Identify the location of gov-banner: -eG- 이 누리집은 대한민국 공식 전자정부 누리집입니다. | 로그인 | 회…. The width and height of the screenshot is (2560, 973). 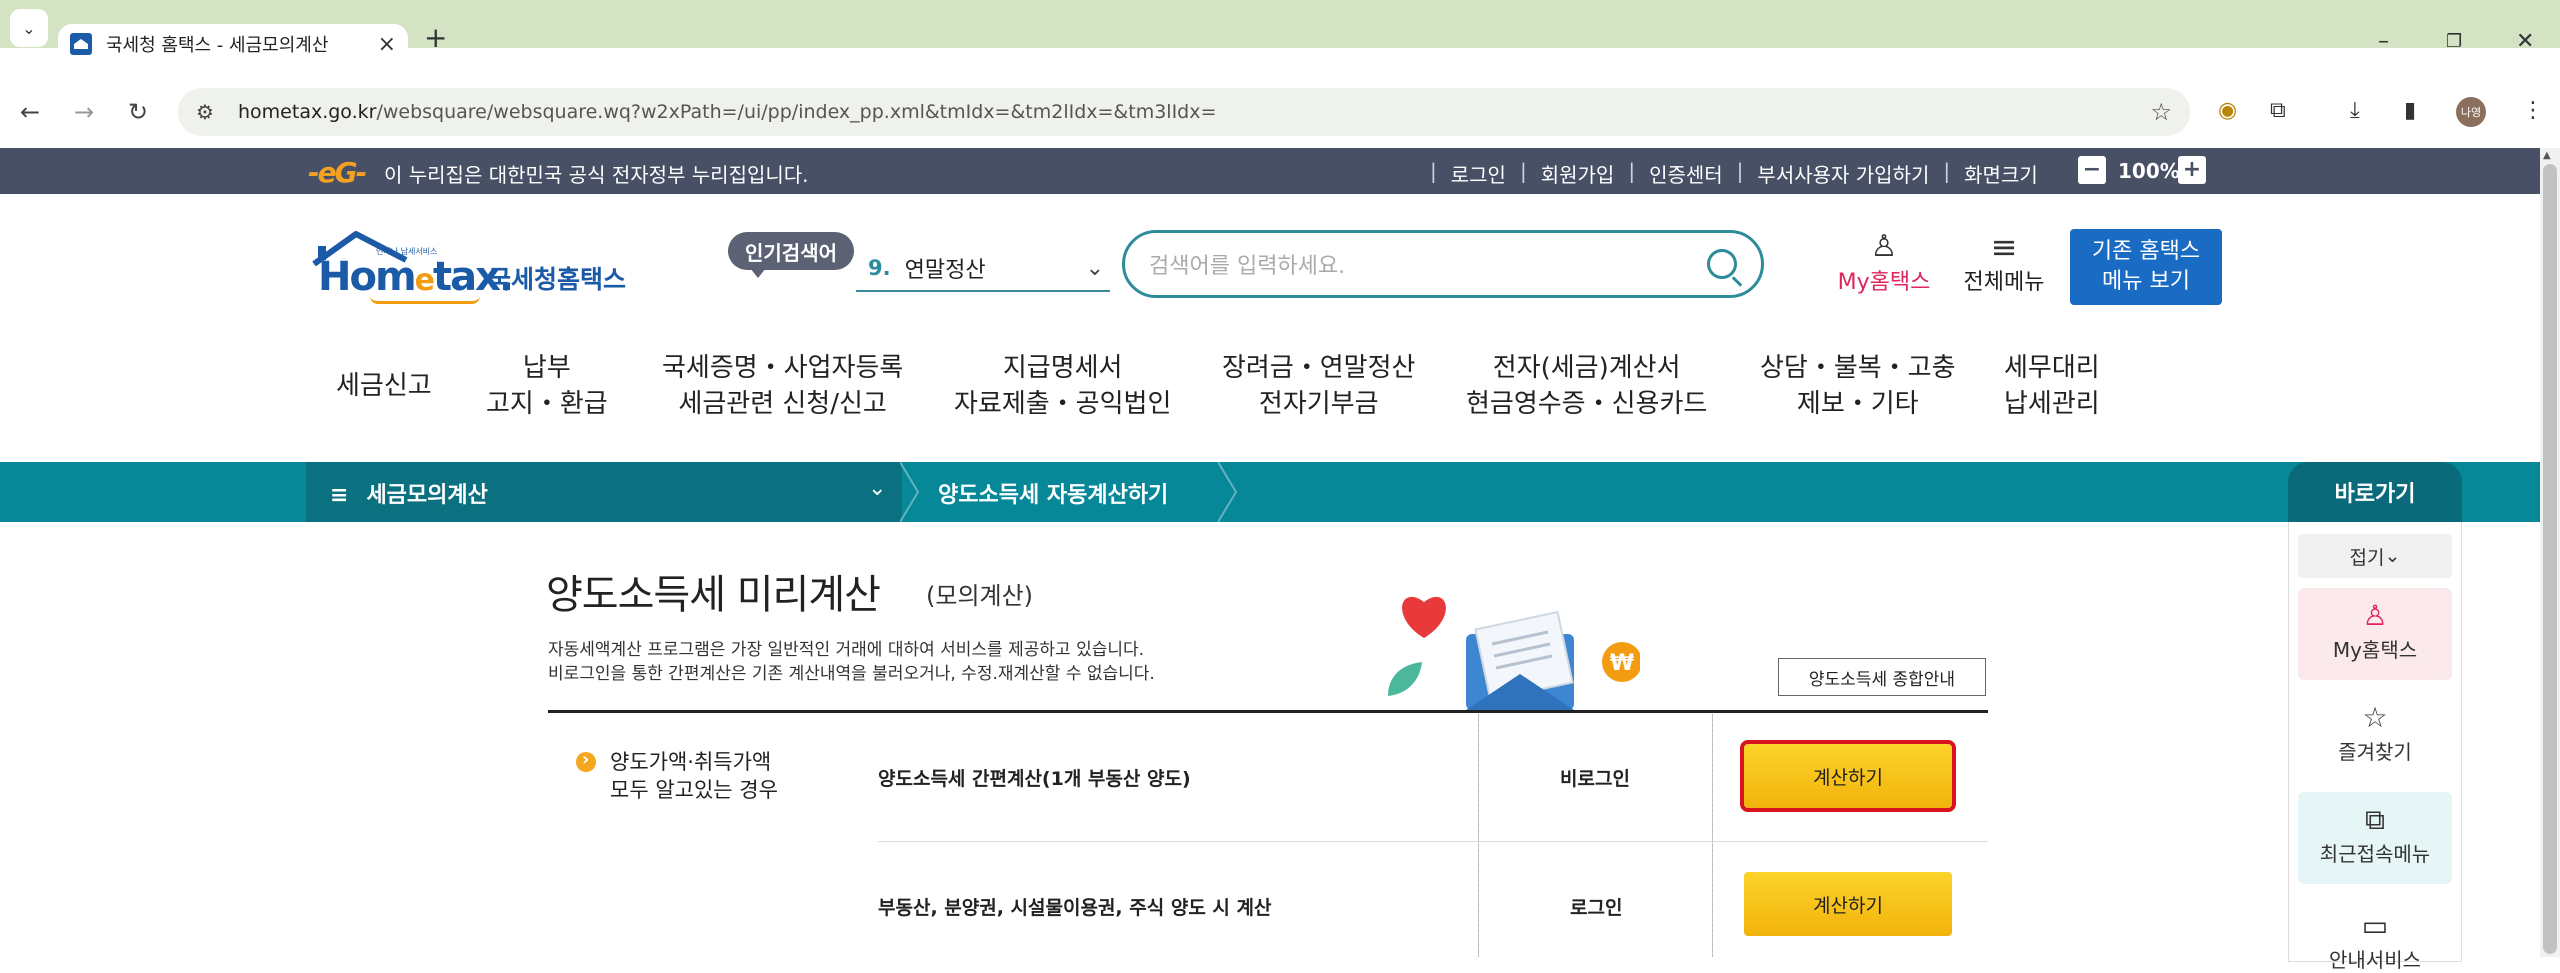
(1270, 171).